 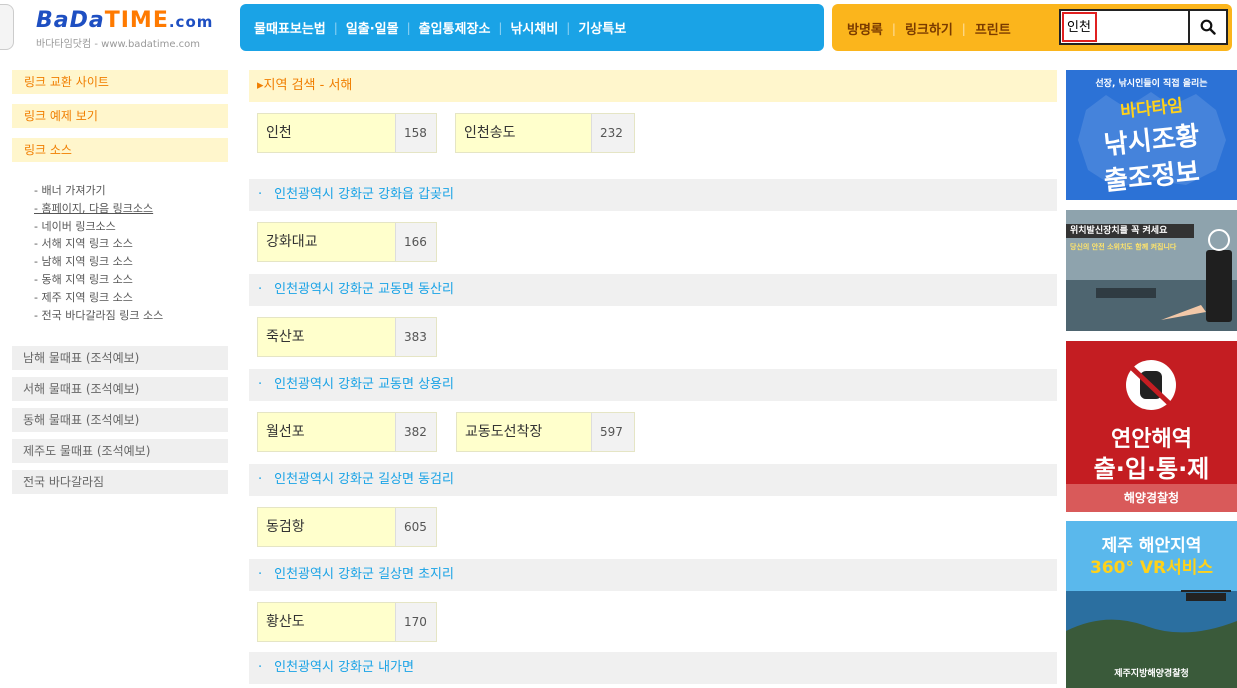 I want to click on sidebar-jeju-tide: 제주도 물때표 (조석예보), so click(x=120, y=451).